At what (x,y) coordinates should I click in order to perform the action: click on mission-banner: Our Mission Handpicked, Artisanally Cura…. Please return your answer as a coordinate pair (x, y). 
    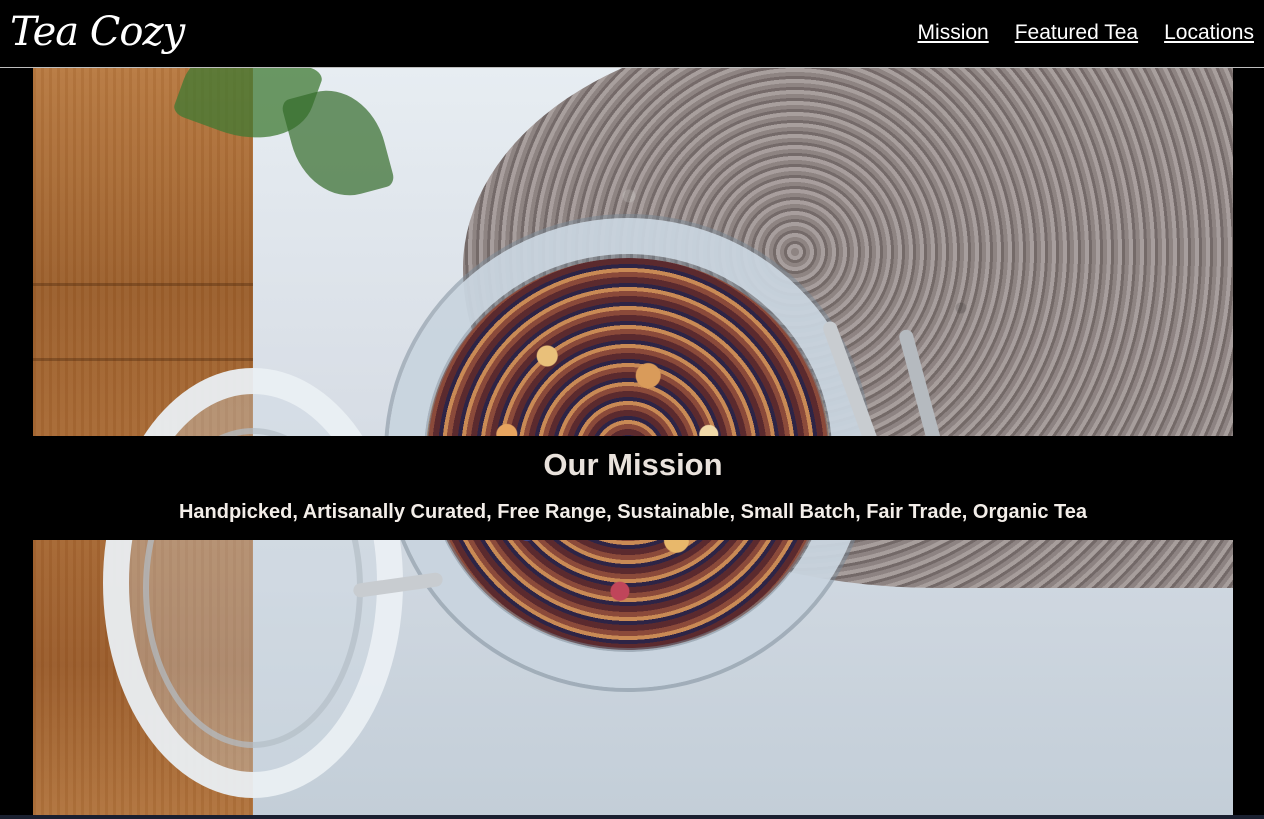
    Looking at the image, I should click on (633, 488).